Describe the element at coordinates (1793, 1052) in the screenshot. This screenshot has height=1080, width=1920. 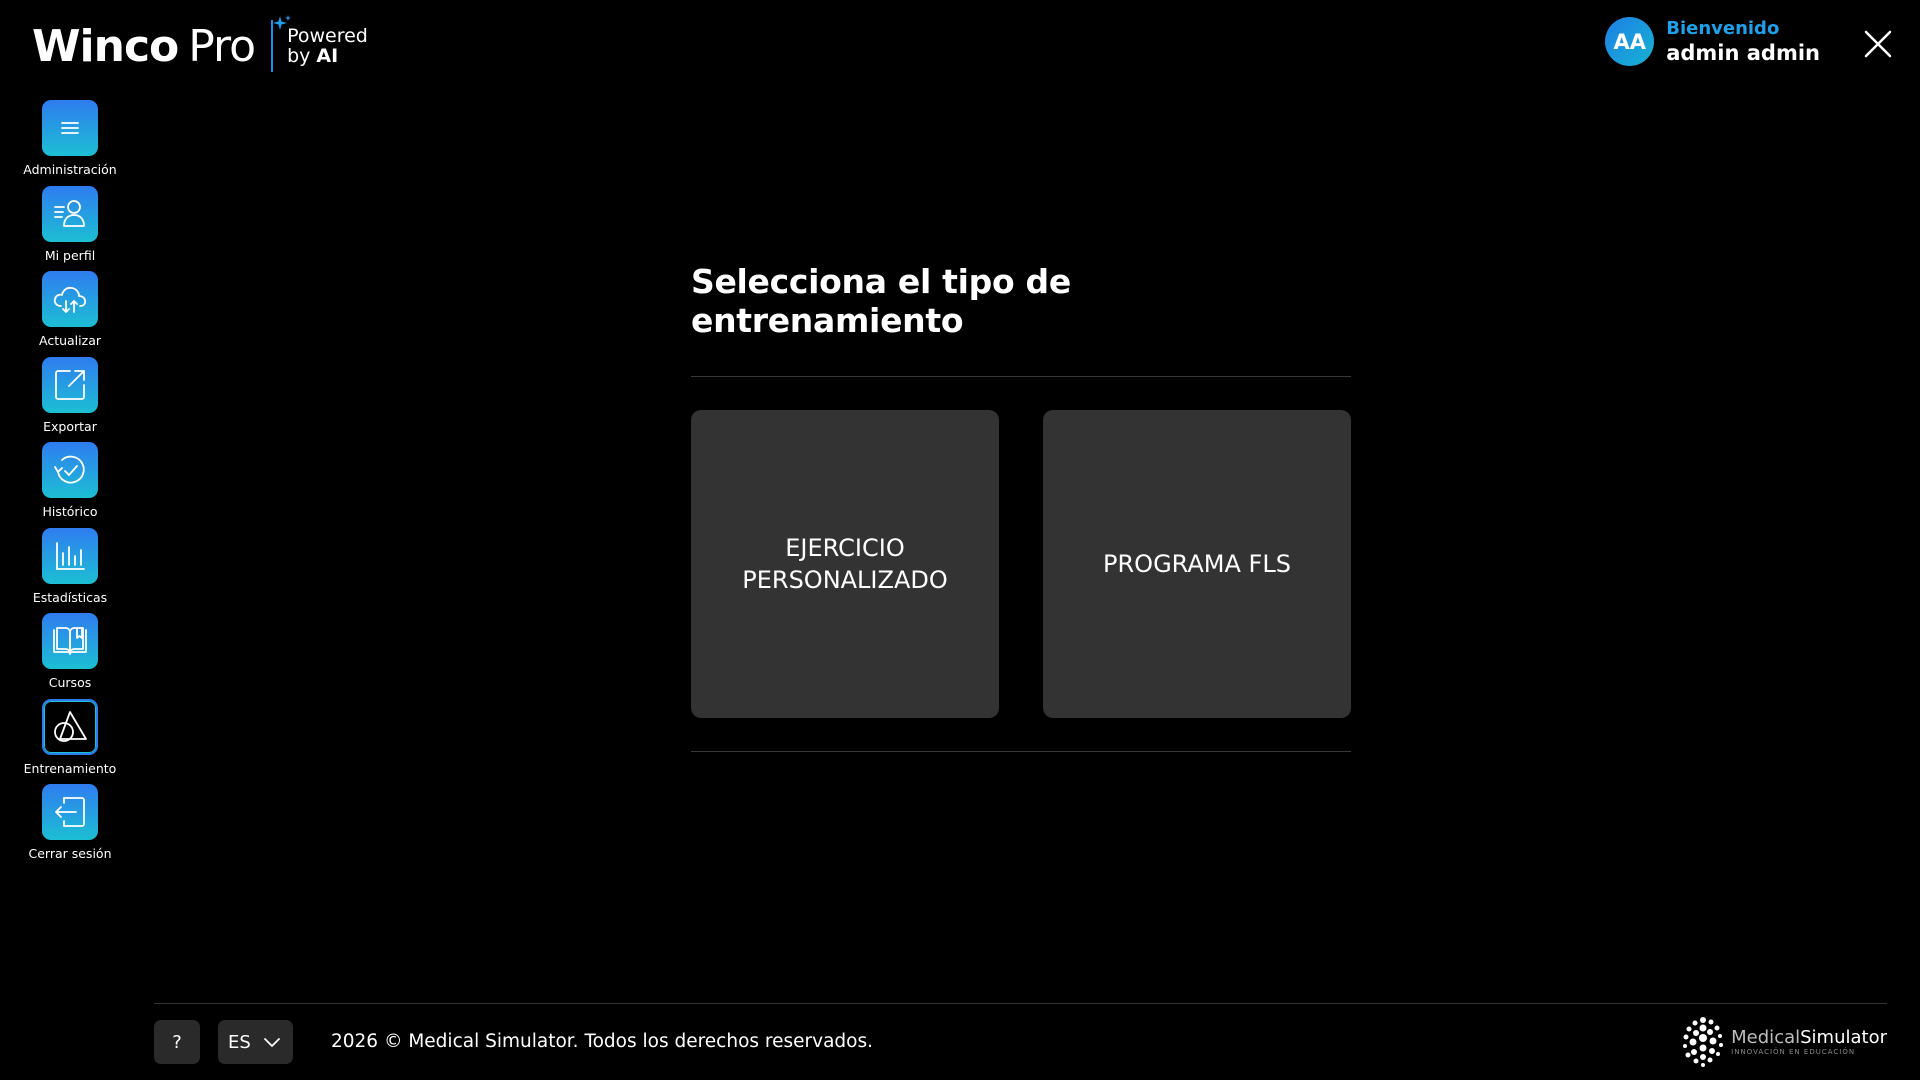
I see `brand-tagline: INNOVACIÓN EN EDUCACIÓN` at that location.